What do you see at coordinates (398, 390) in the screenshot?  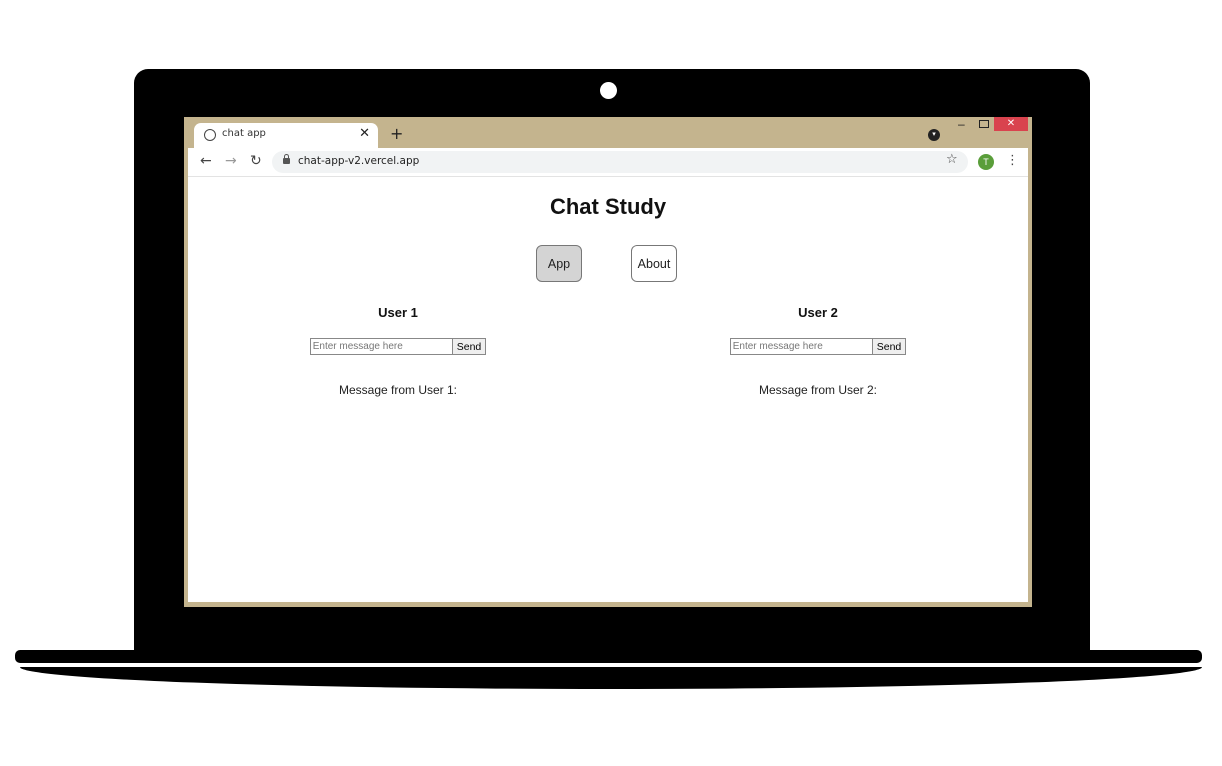 I see `user-1-message-label: Message from User 1:` at bounding box center [398, 390].